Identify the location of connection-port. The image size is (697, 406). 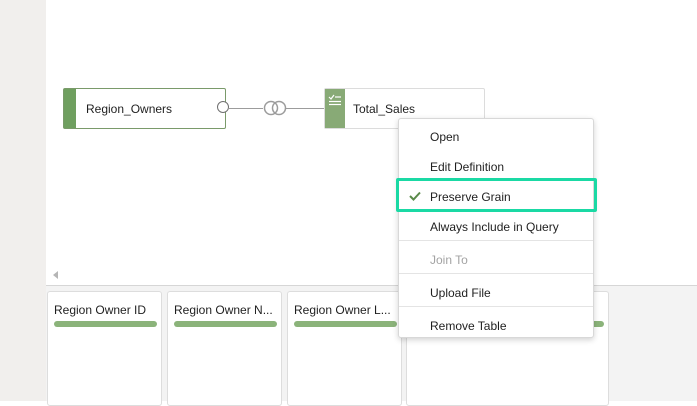
(223, 107).